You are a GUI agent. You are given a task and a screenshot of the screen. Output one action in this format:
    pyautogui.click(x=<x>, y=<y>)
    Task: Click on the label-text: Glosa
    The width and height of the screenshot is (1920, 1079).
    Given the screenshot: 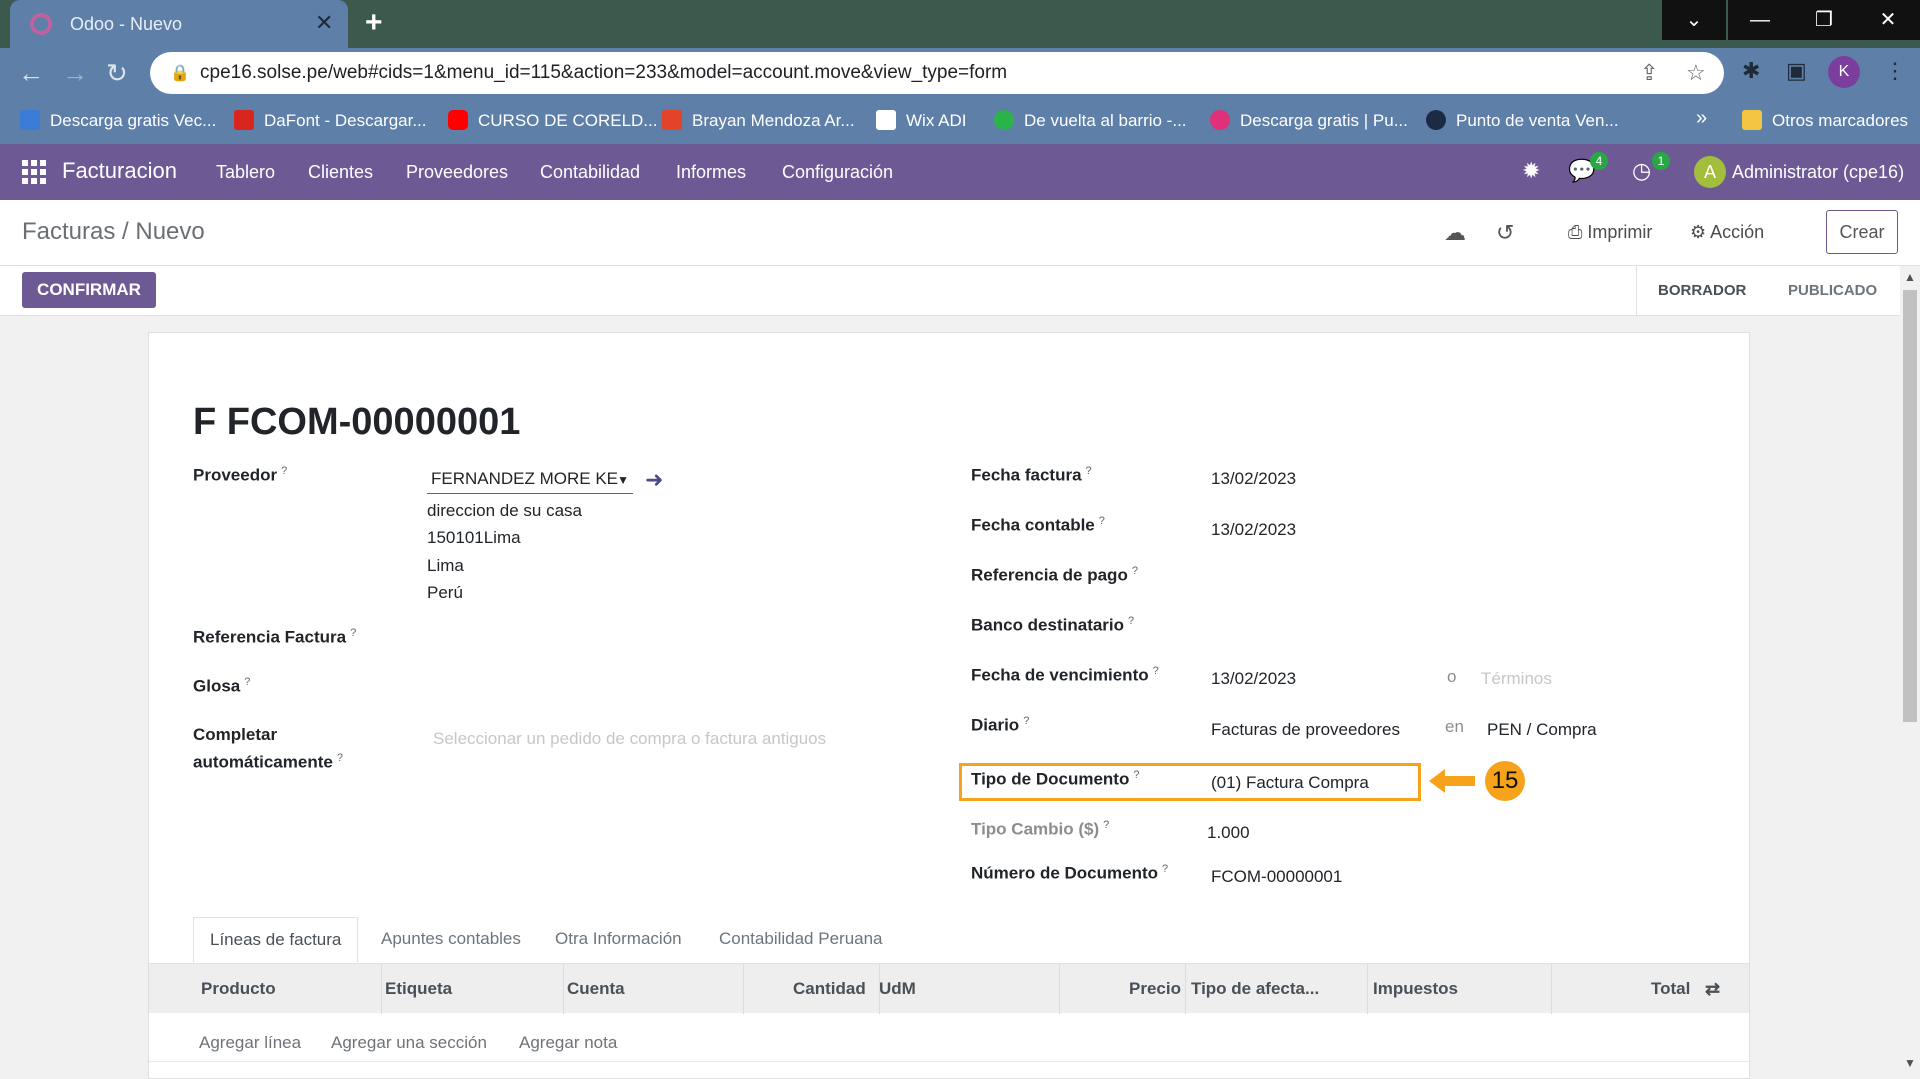 What is the action you would take?
    pyautogui.click(x=217, y=686)
    